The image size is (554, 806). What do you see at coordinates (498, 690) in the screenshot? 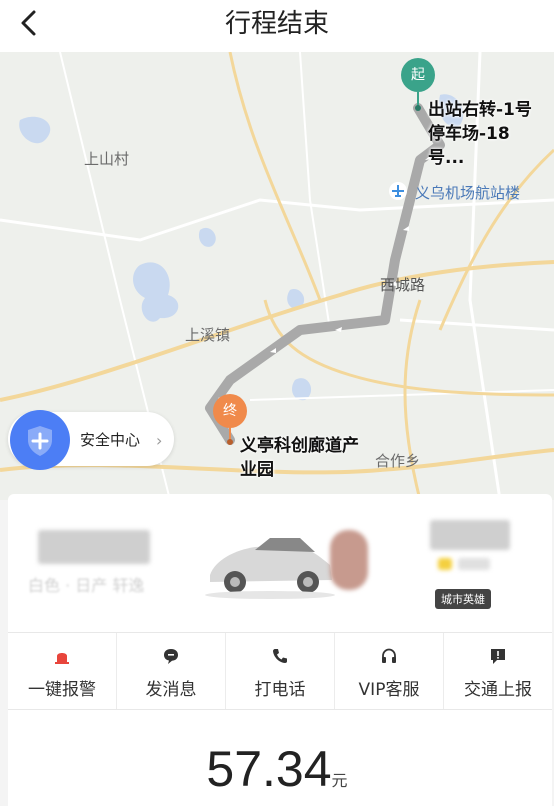
I see `traffic-report-label: 交通上报` at bounding box center [498, 690].